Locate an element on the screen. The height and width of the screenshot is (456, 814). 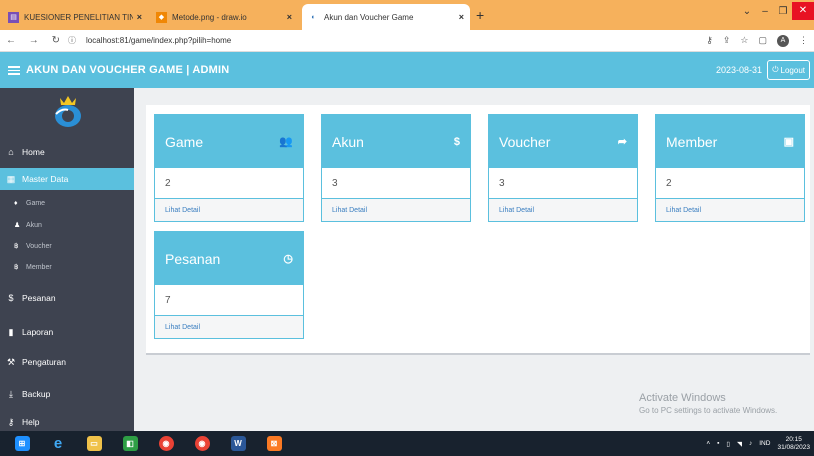
card-header: Akun $ is located at coordinates (396, 141).